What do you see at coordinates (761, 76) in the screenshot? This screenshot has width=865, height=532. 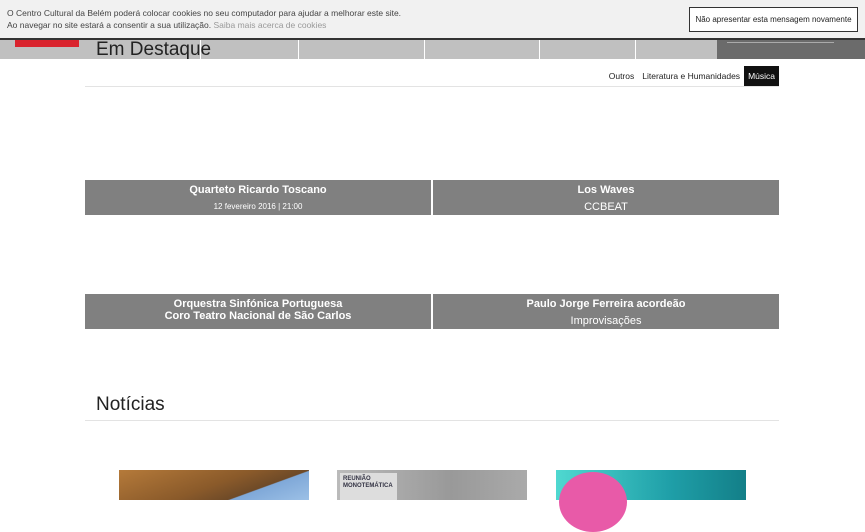 I see `tab-musica: Música` at bounding box center [761, 76].